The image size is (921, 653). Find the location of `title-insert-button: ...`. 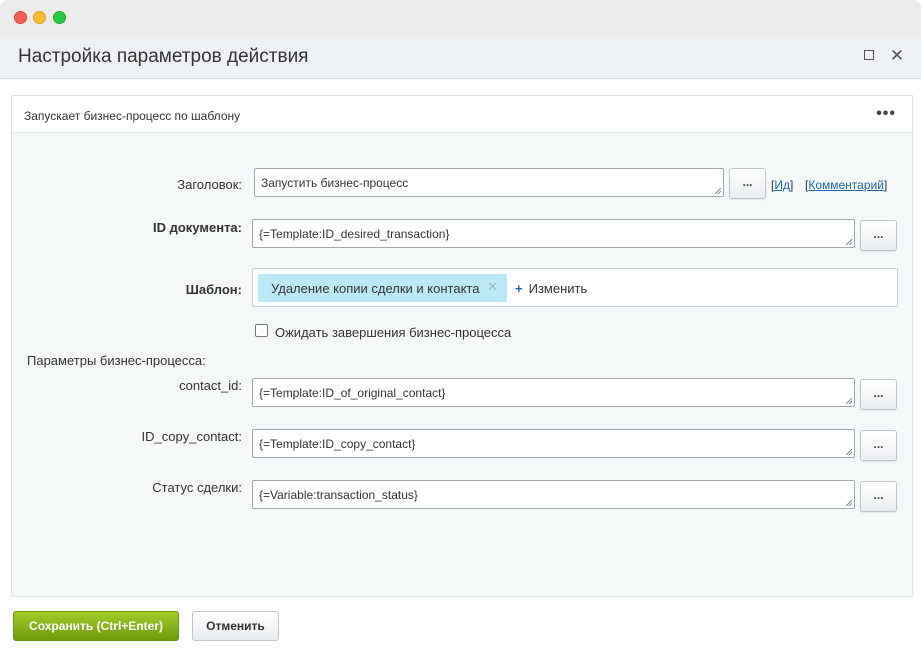

title-insert-button: ... is located at coordinates (747, 183).